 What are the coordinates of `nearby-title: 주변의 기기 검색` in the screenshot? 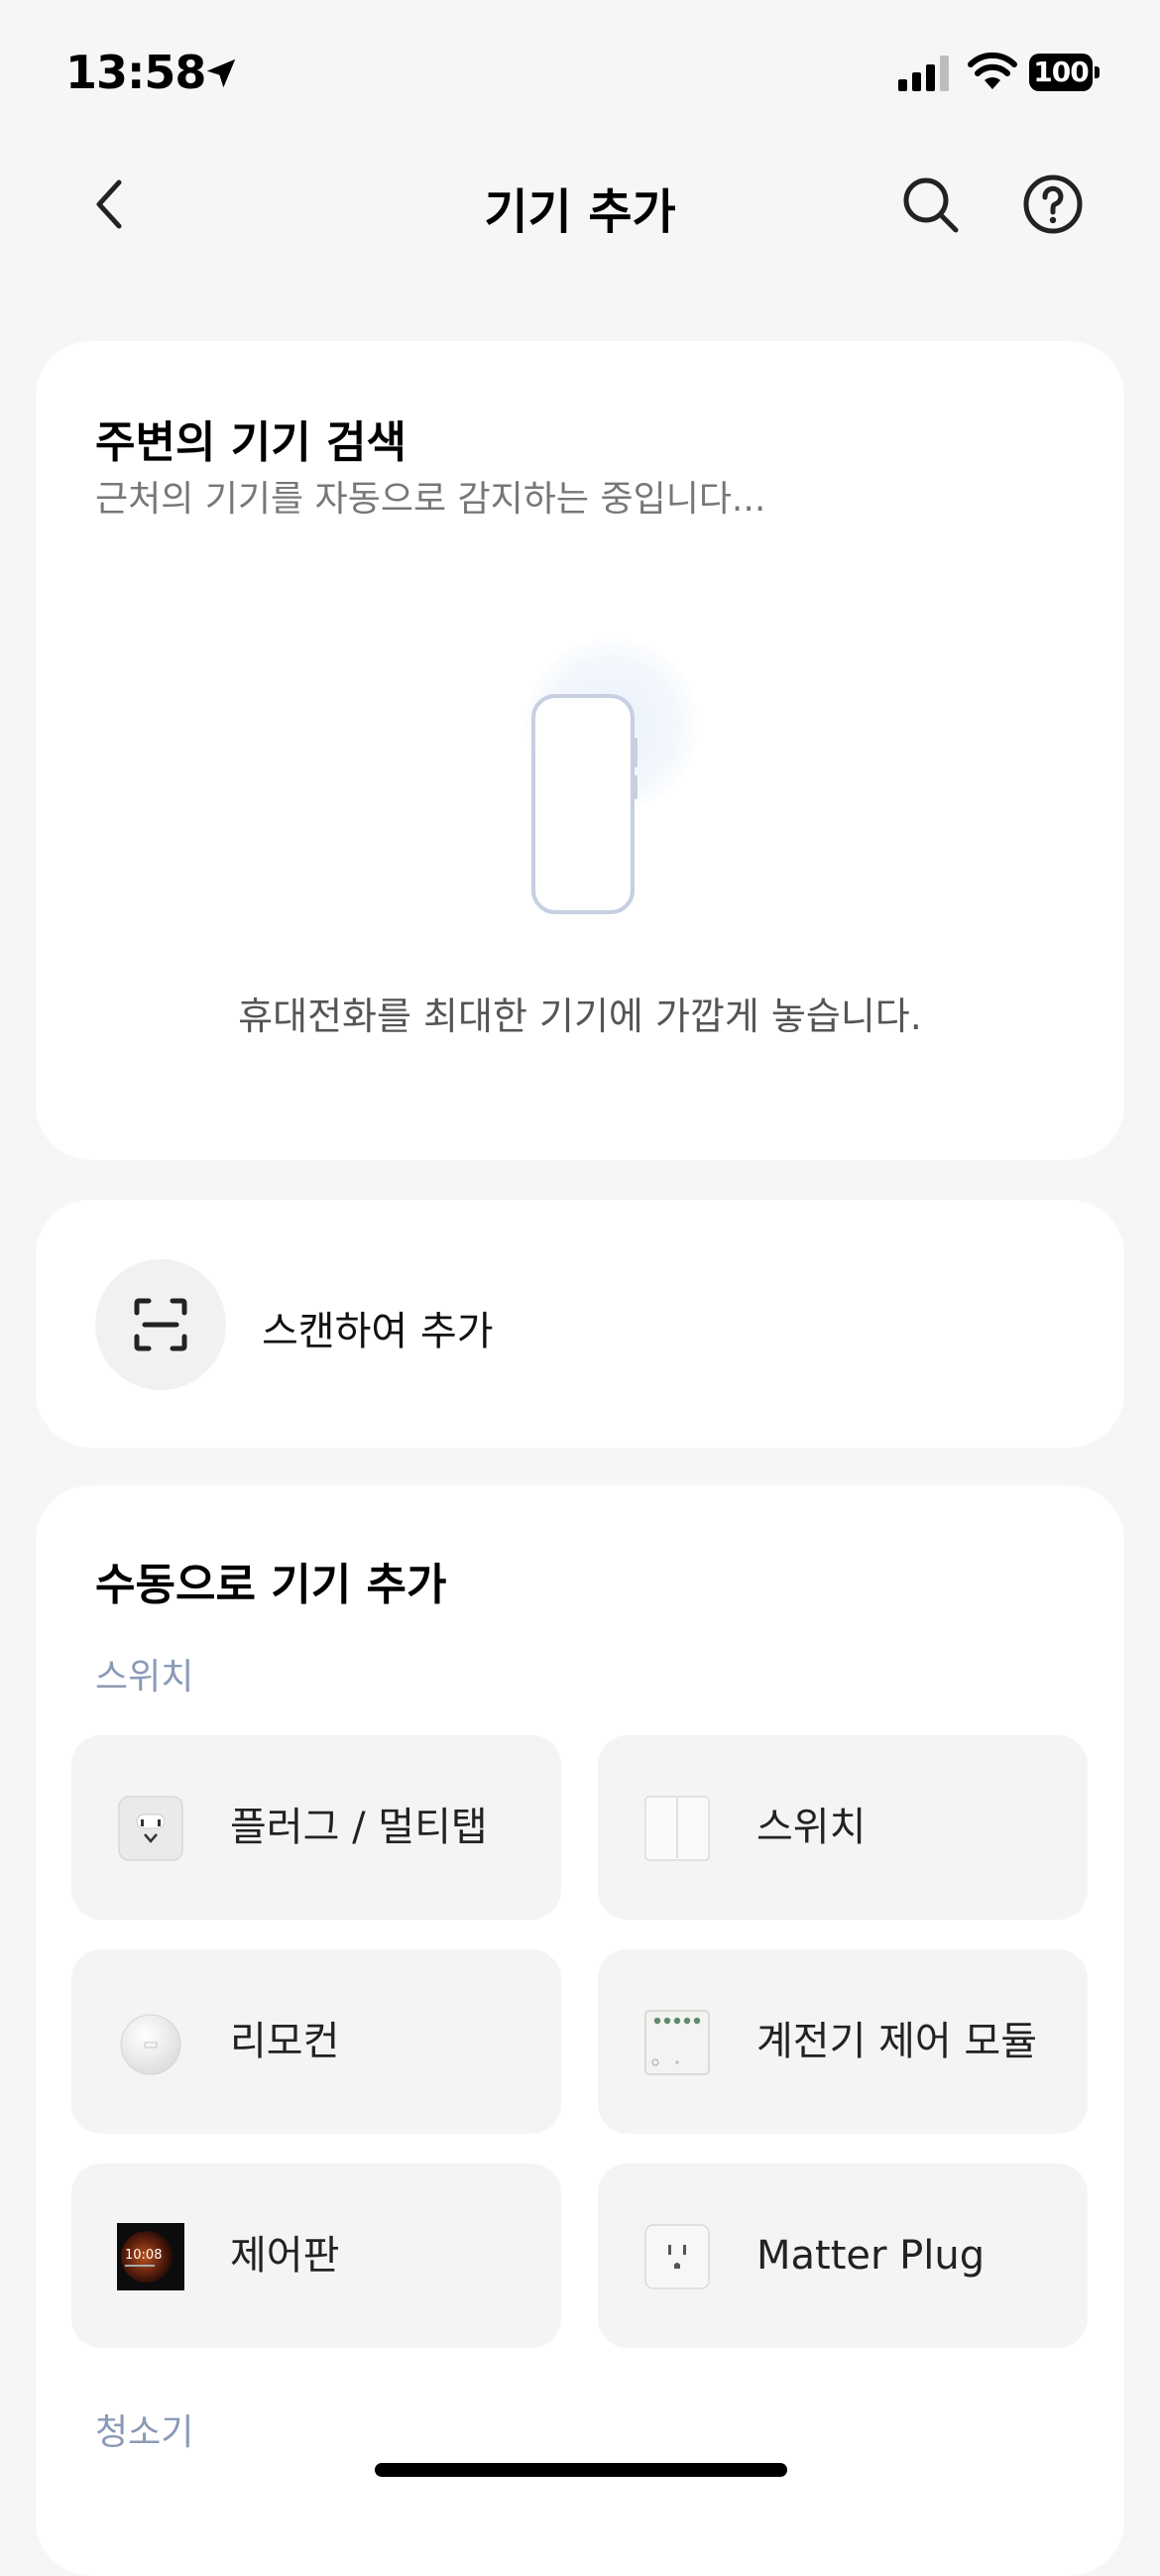 It's located at (250, 442).